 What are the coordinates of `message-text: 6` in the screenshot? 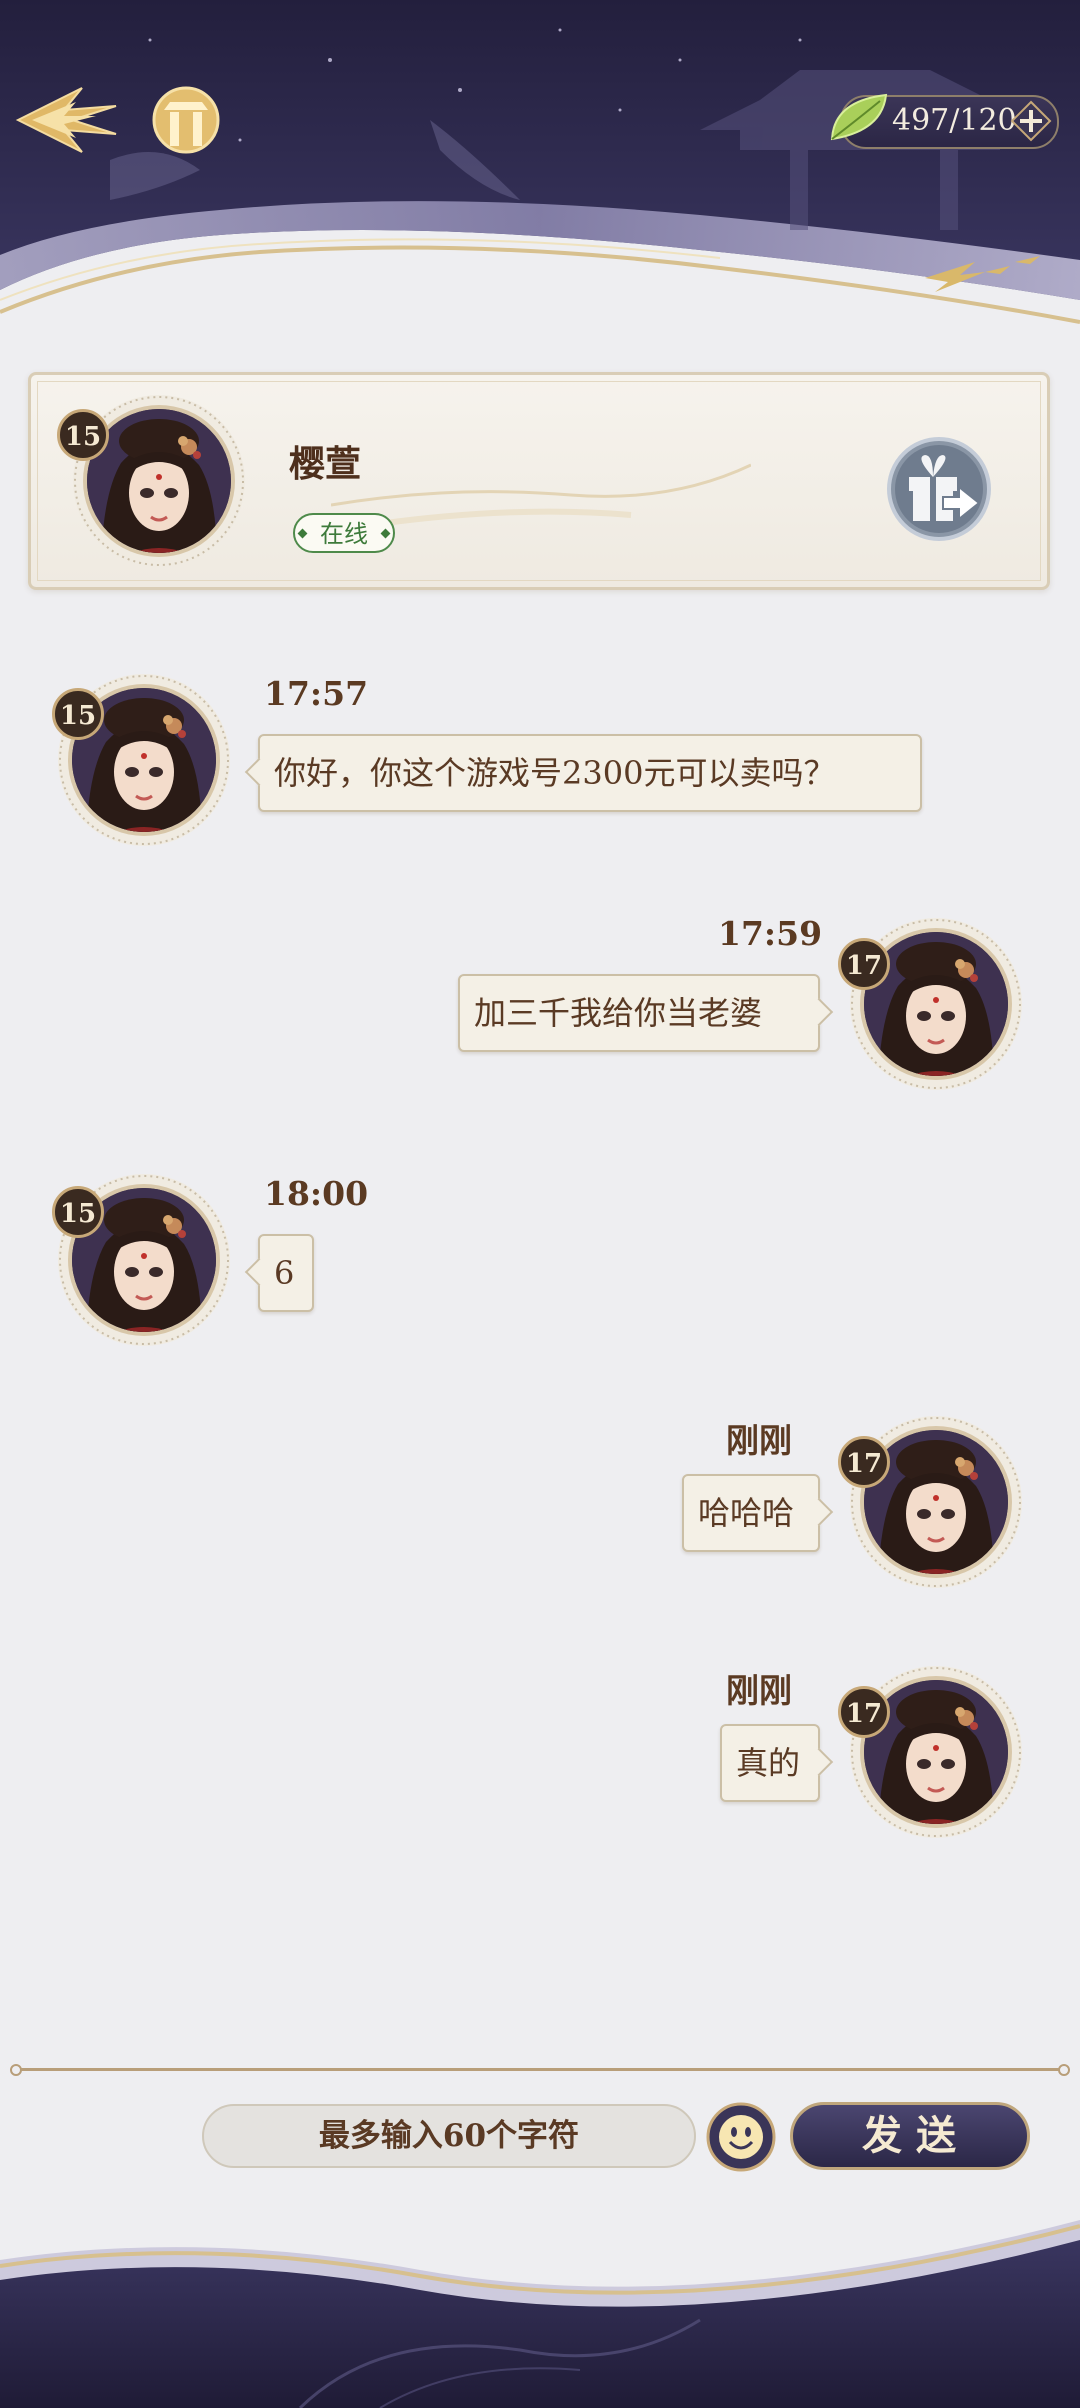 It's located at (284, 1273).